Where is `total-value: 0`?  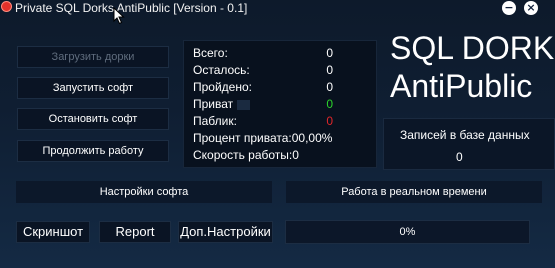
total-value: 0 is located at coordinates (329, 53).